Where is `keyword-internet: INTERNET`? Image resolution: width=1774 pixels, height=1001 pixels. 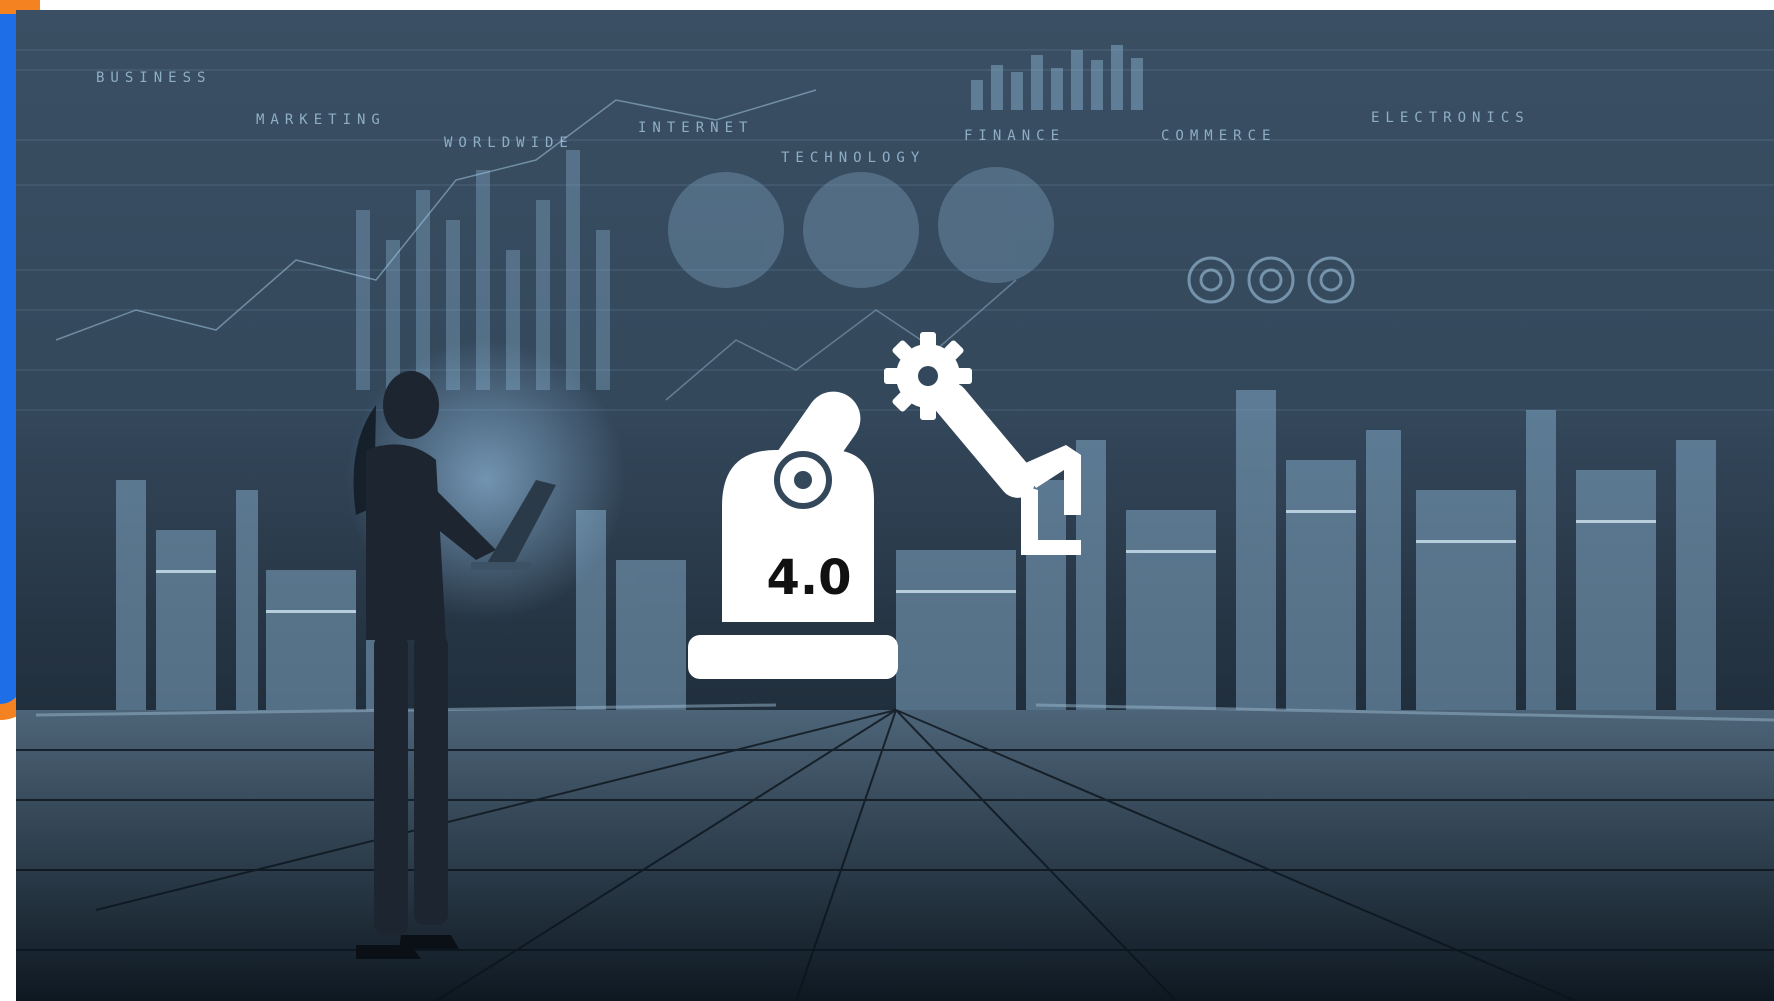 keyword-internet: INTERNET is located at coordinates (696, 128).